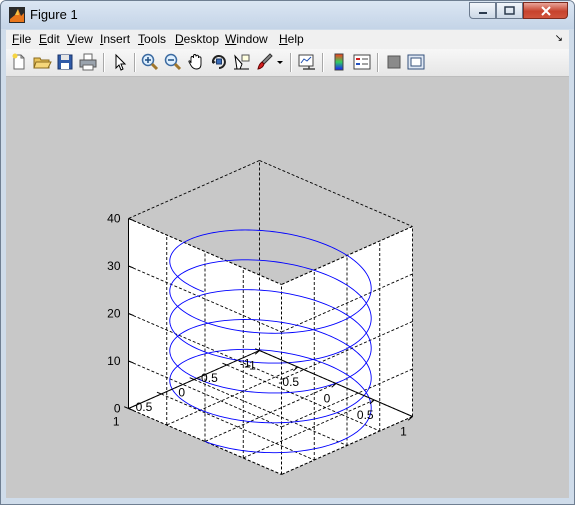 This screenshot has width=575, height=505. Describe the element at coordinates (197, 39) in the screenshot. I see `menu-desktop: Desktop` at that location.